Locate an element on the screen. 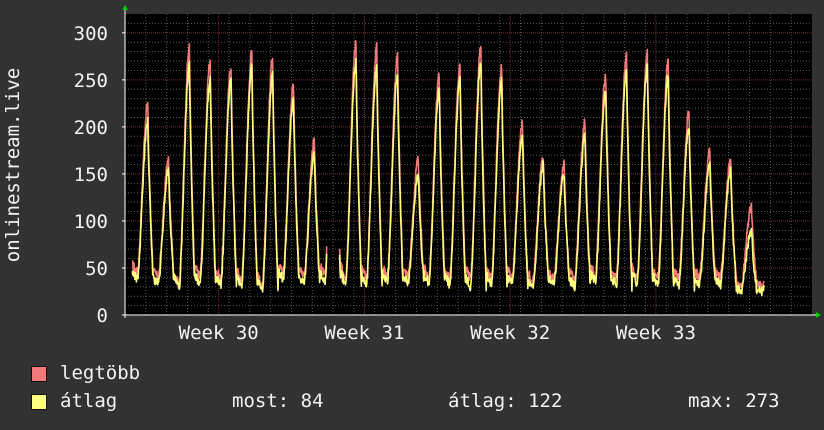  y-axis-tick-labels: 0 50 100 150 200 250 300 is located at coordinates (99, 175).